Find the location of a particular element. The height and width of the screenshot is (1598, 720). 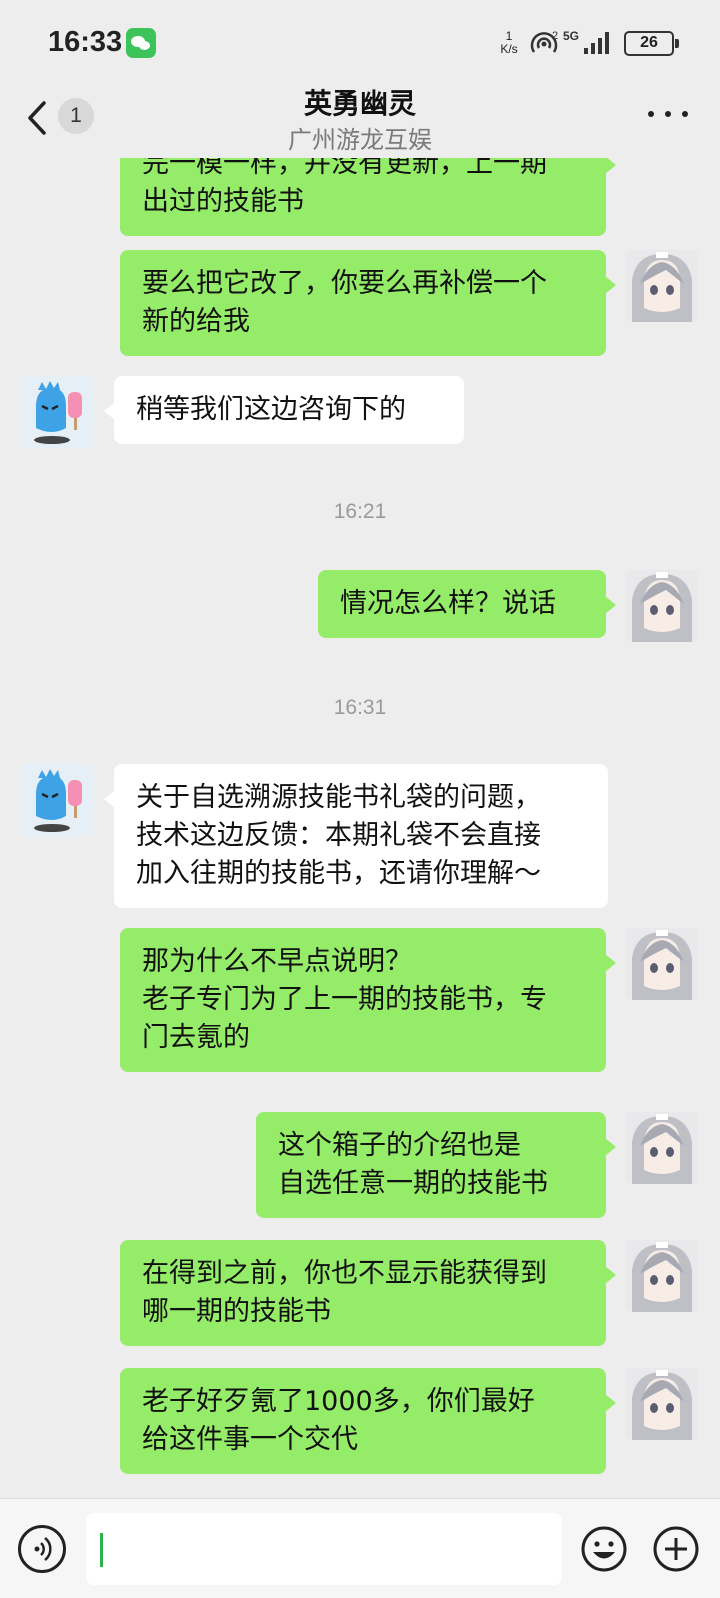

signal-icon: 5G is located at coordinates (586, 41).